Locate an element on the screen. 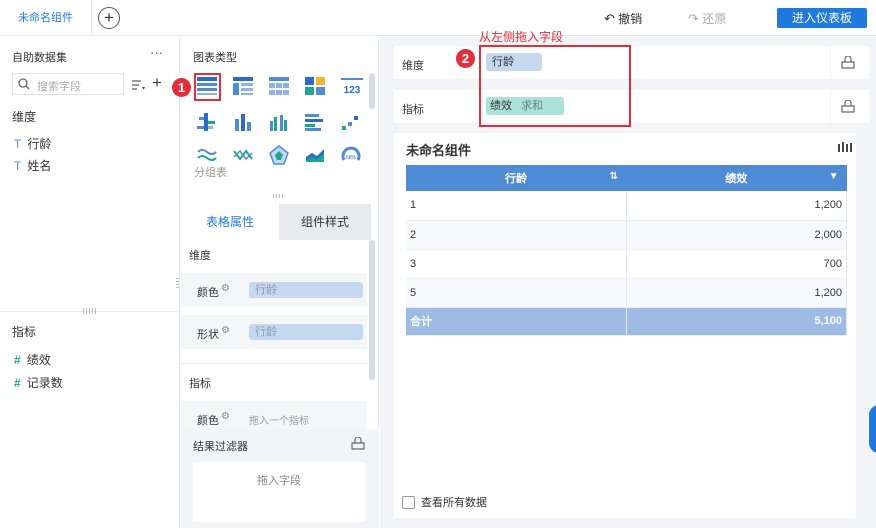 This screenshot has width=876, height=528. field-label: 姓名 is located at coordinates (39, 166).